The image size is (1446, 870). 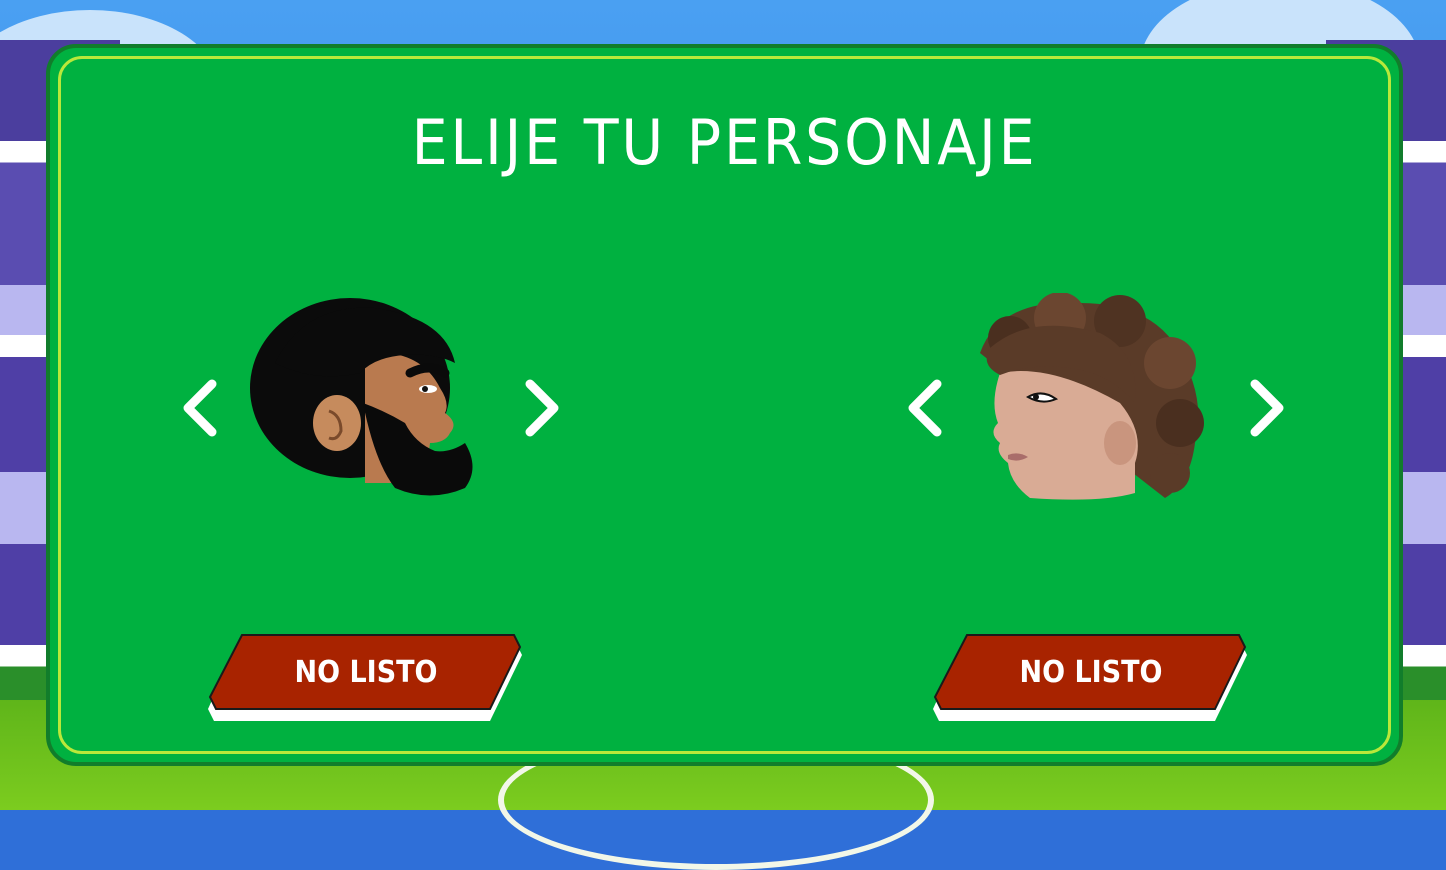 I want to click on player1-character-head, so click(x=361, y=397).